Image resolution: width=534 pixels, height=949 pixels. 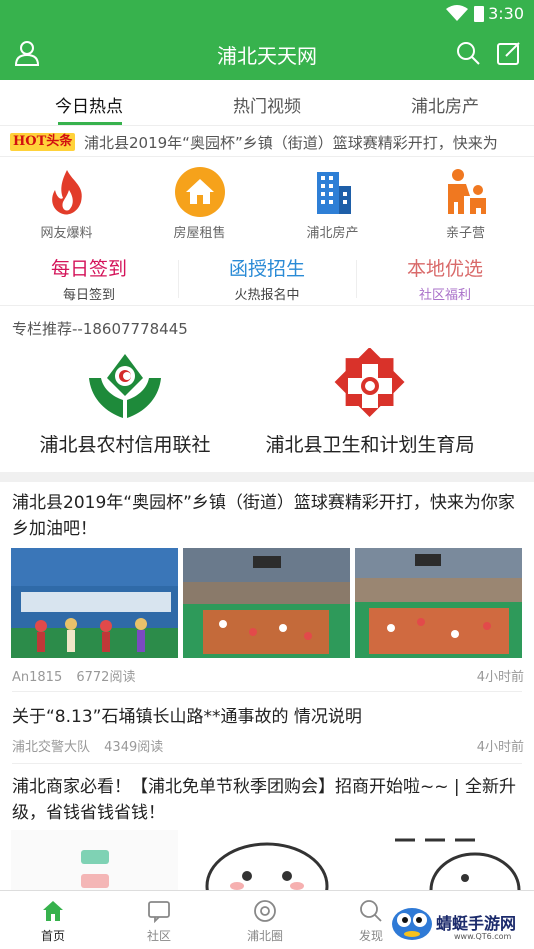 What do you see at coordinates (291, 142) in the screenshot?
I see `hot-headline-text: 浦北县2019年“奥园杯”乡镇（街道）篮球赛精彩开打，快来为` at bounding box center [291, 142].